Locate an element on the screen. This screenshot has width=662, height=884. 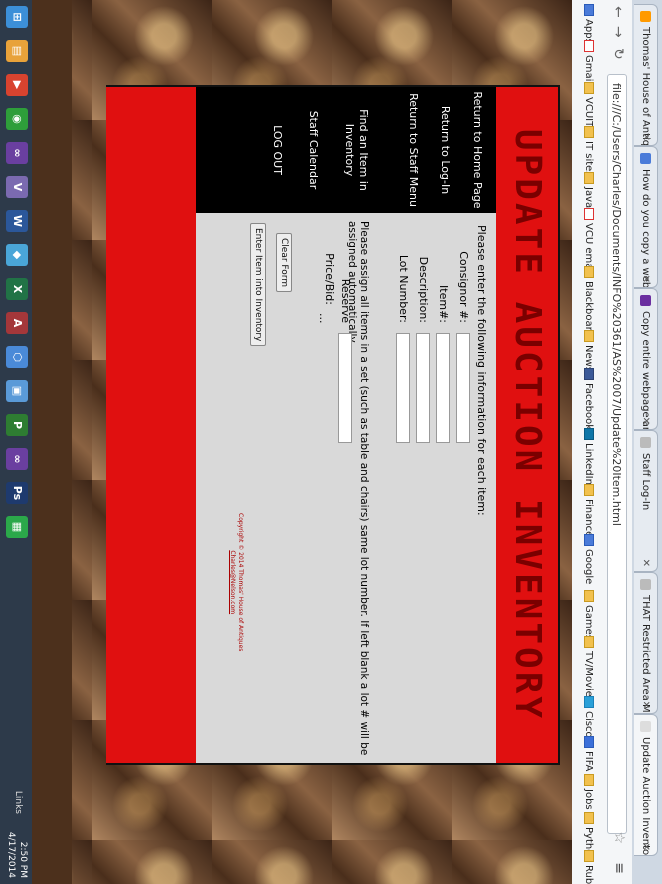
bookmark-facebook: Facebook is located at coordinates (588, 399).